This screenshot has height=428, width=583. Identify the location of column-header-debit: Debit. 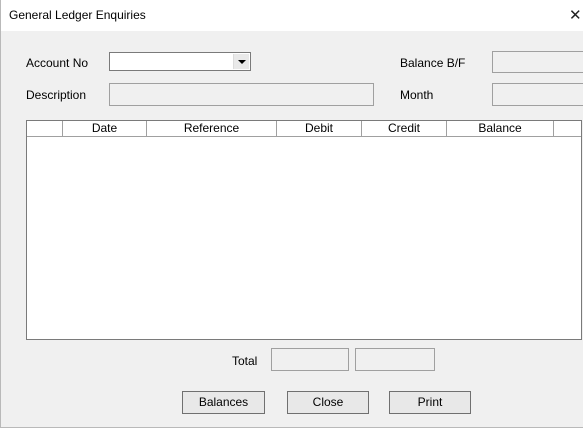
(319, 128).